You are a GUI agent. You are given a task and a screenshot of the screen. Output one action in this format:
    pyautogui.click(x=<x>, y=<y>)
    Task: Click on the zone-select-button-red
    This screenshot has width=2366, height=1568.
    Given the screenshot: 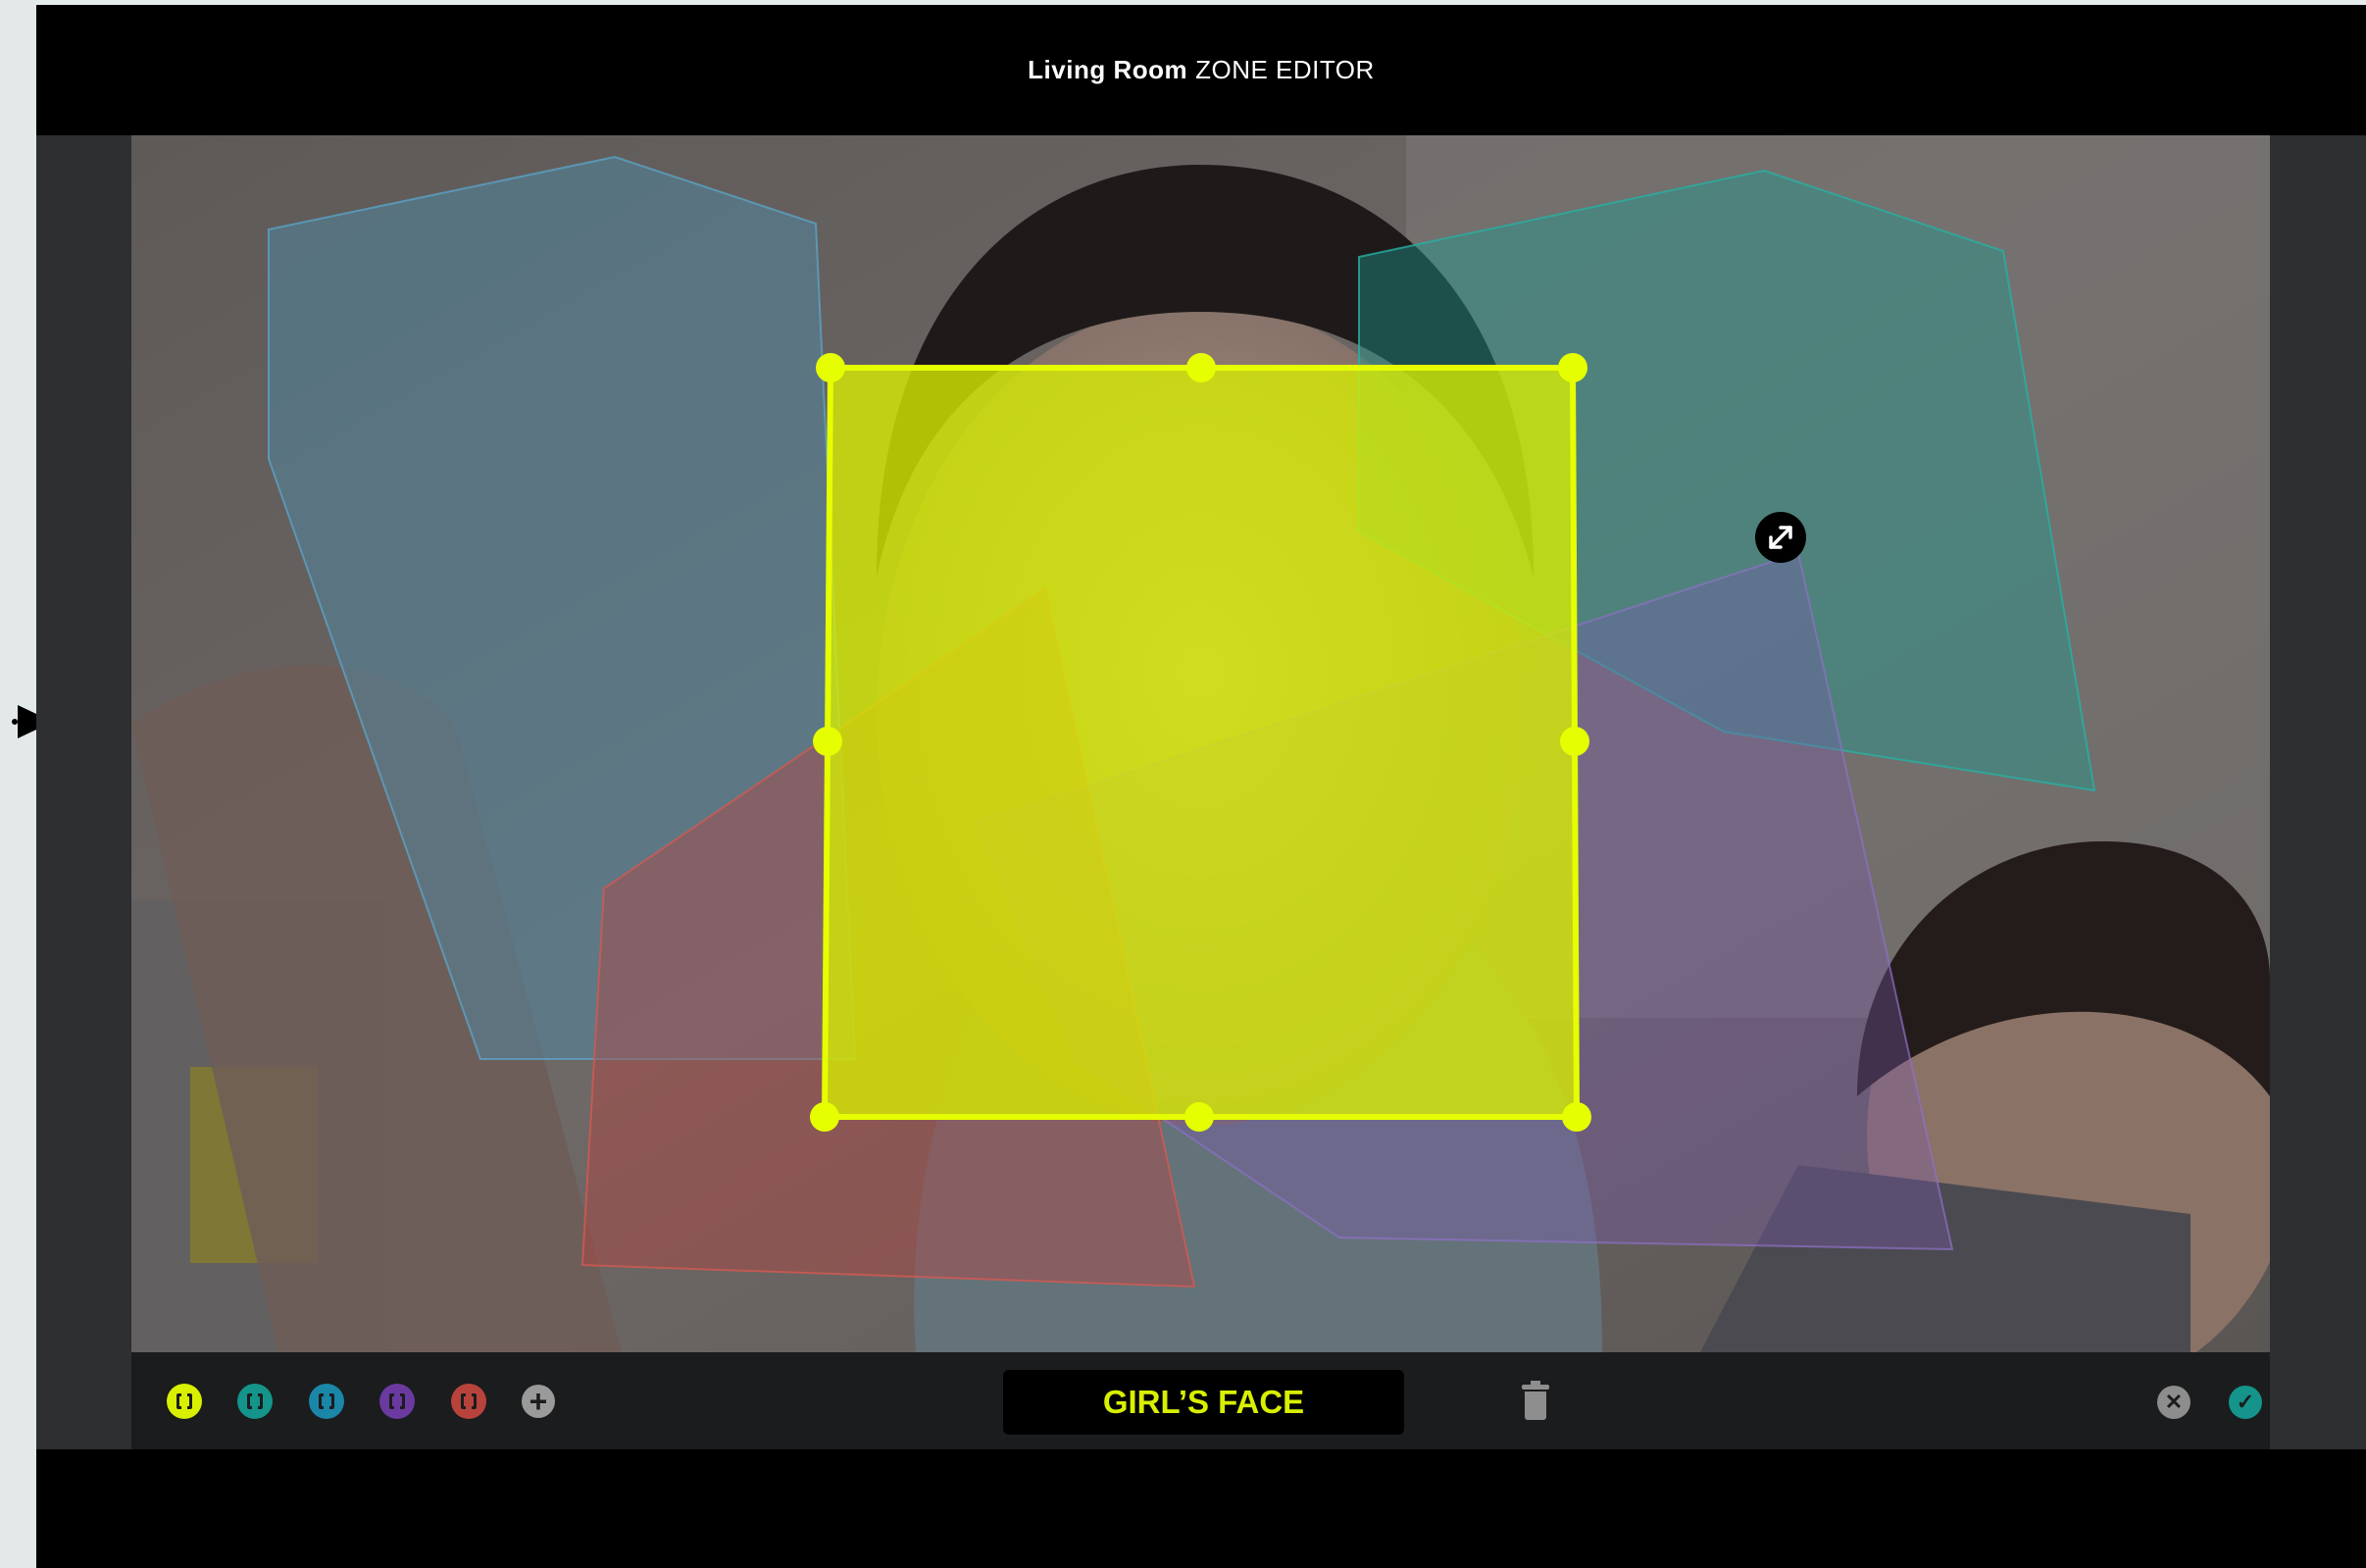 What is the action you would take?
    pyautogui.click(x=468, y=1401)
    